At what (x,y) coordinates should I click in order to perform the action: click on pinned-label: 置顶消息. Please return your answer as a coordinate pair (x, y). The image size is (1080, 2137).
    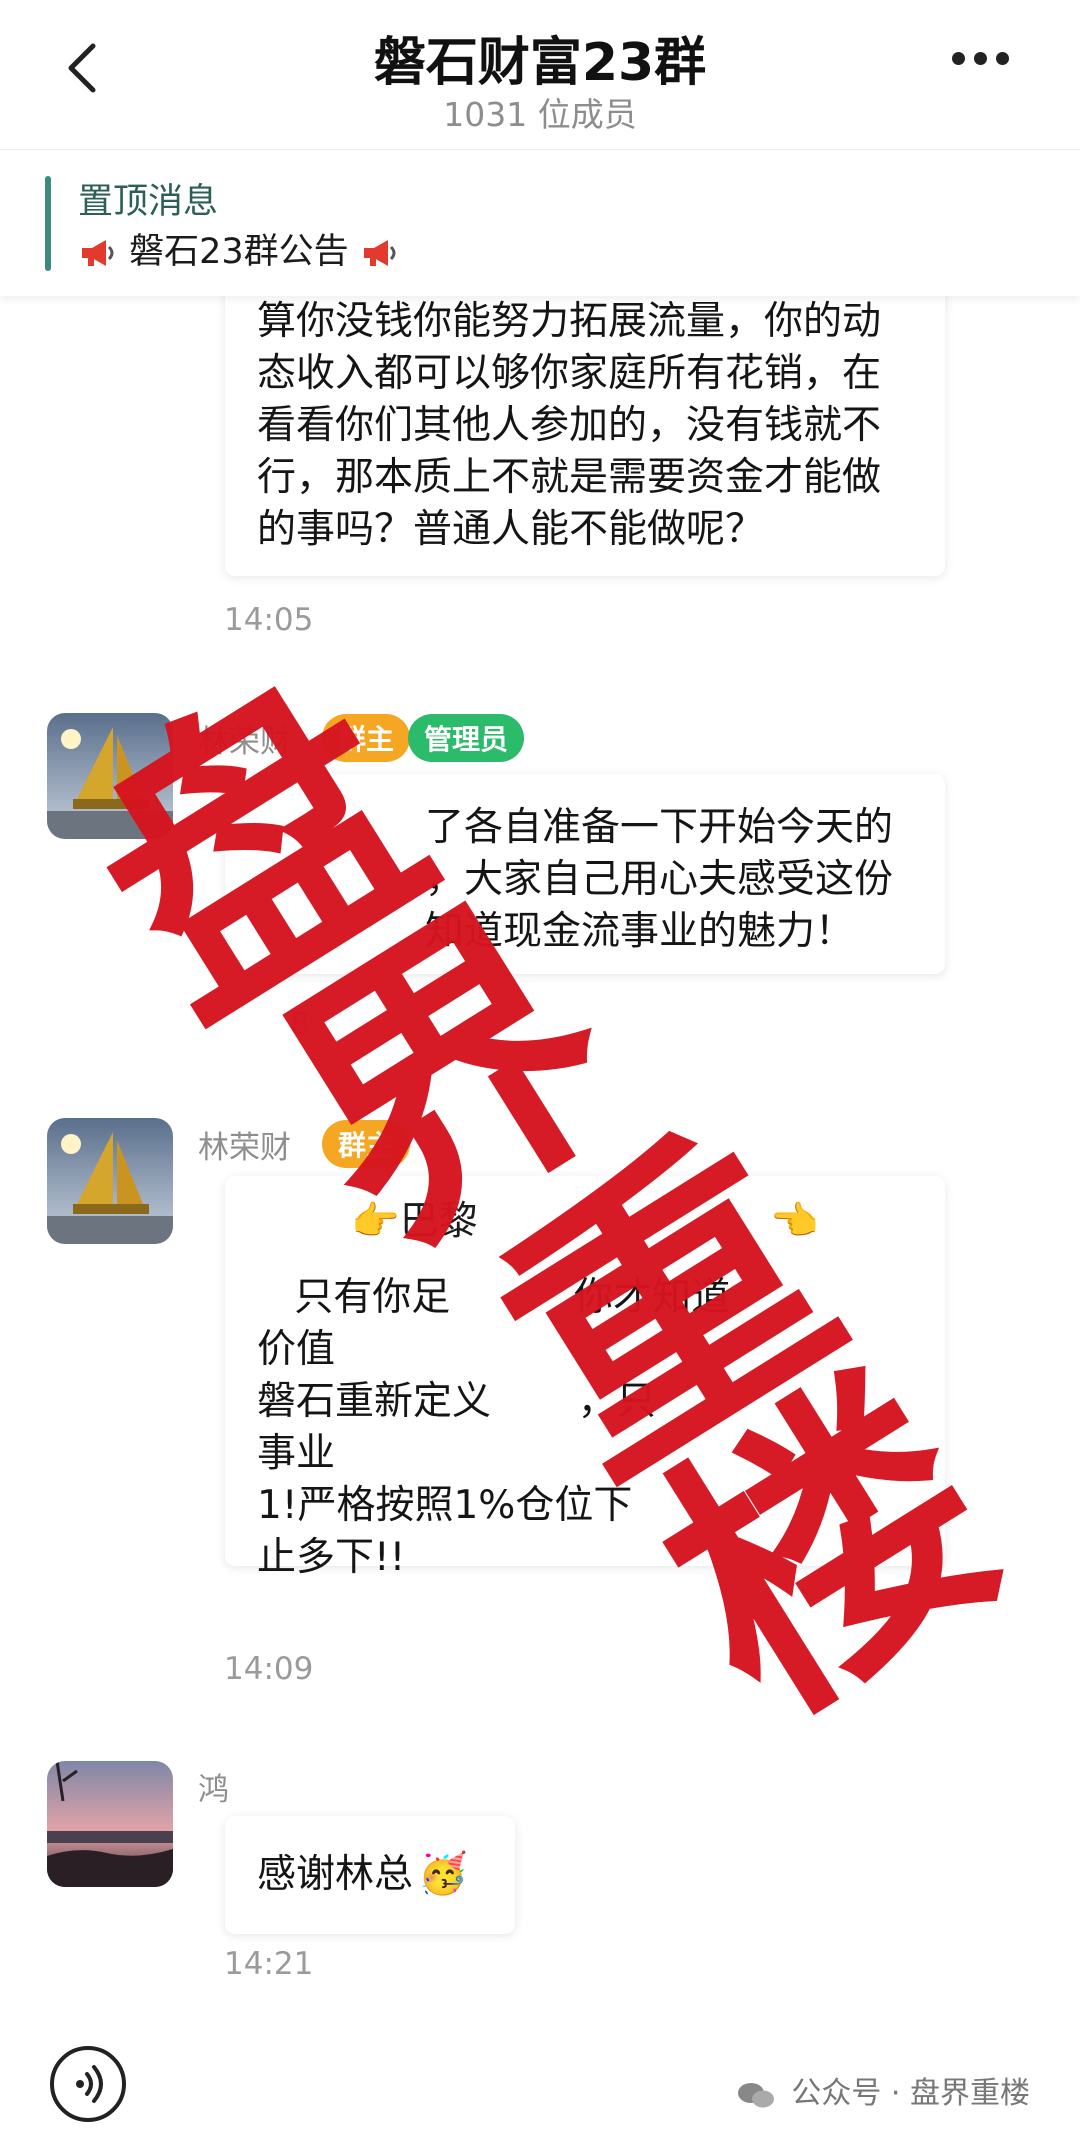
    Looking at the image, I should click on (148, 202).